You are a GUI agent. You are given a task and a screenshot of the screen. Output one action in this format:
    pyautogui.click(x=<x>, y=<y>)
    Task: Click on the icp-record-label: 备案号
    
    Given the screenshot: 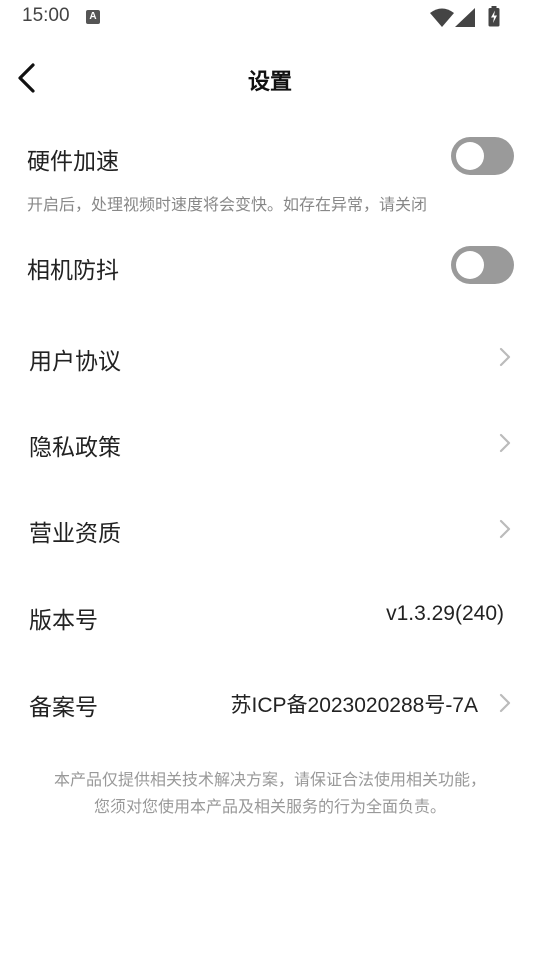 What is the action you would take?
    pyautogui.click(x=63, y=708)
    